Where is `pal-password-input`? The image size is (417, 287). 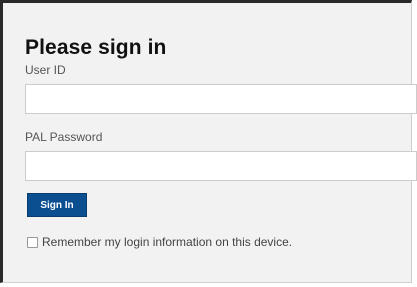 pal-password-input is located at coordinates (221, 166).